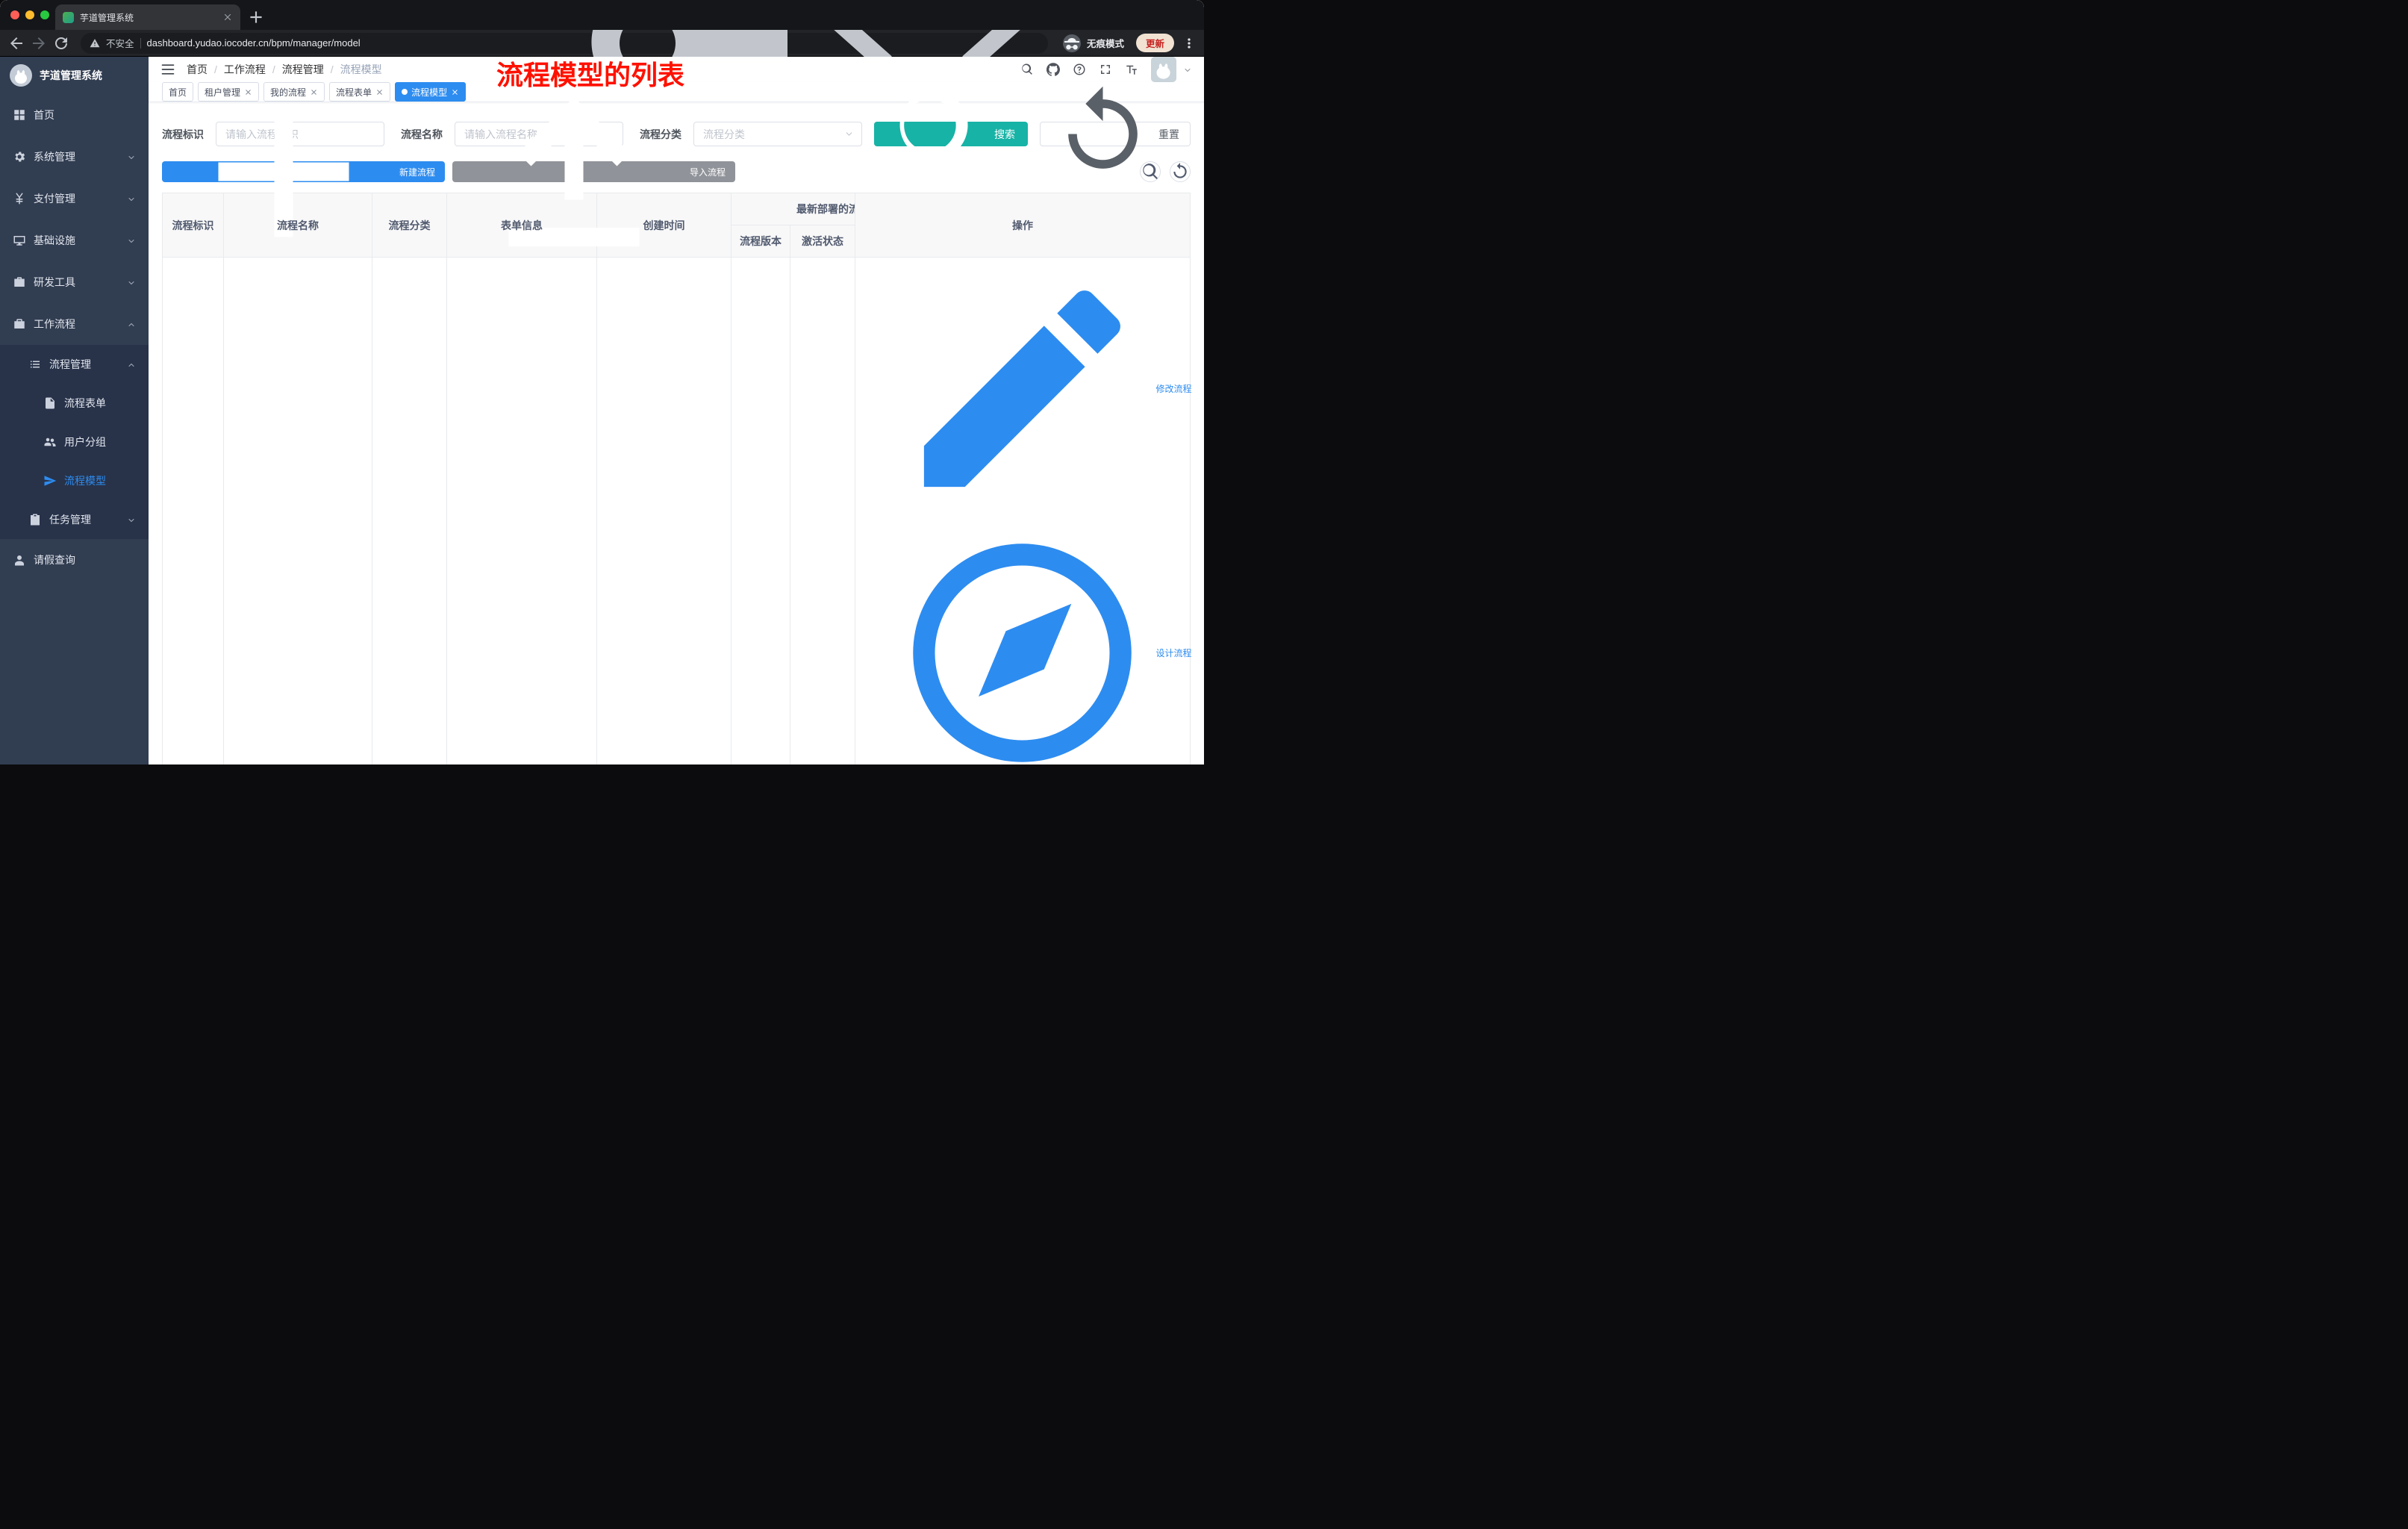  I want to click on tab-title: 芋道管理系统, so click(107, 17).